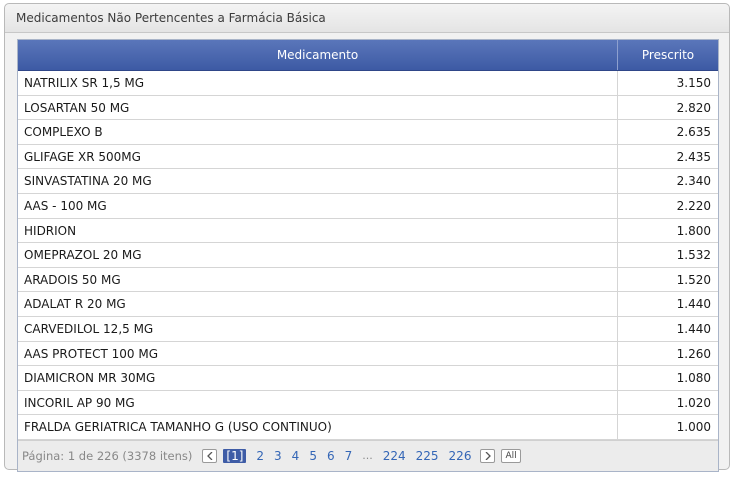 The height and width of the screenshot is (483, 733). I want to click on chevron-right-icon, so click(488, 455).